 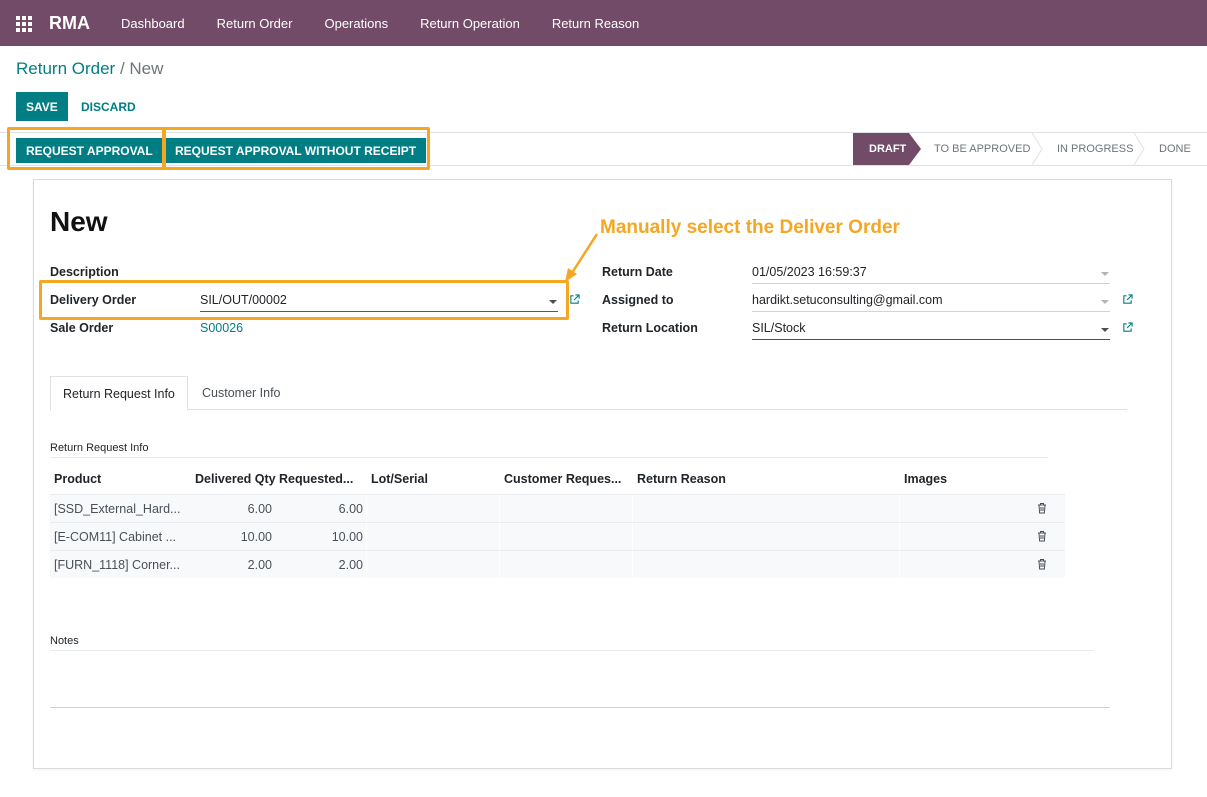 What do you see at coordinates (650, 328) in the screenshot?
I see `return-location-label: Return Location` at bounding box center [650, 328].